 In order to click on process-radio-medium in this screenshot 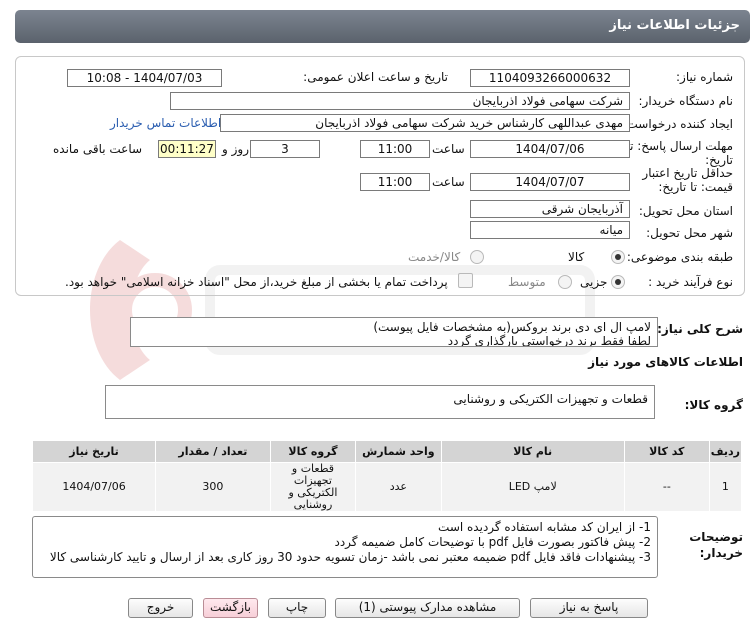, I will do `click(565, 282)`.